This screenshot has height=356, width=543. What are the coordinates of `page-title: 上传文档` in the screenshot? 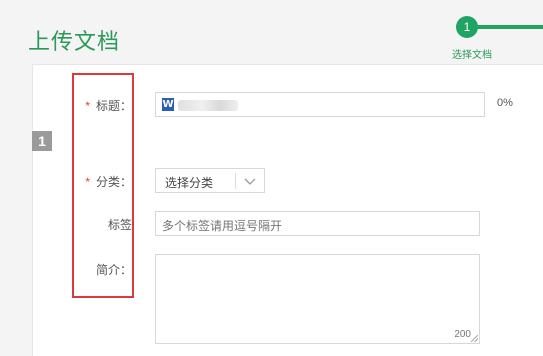 It's located at (74, 41).